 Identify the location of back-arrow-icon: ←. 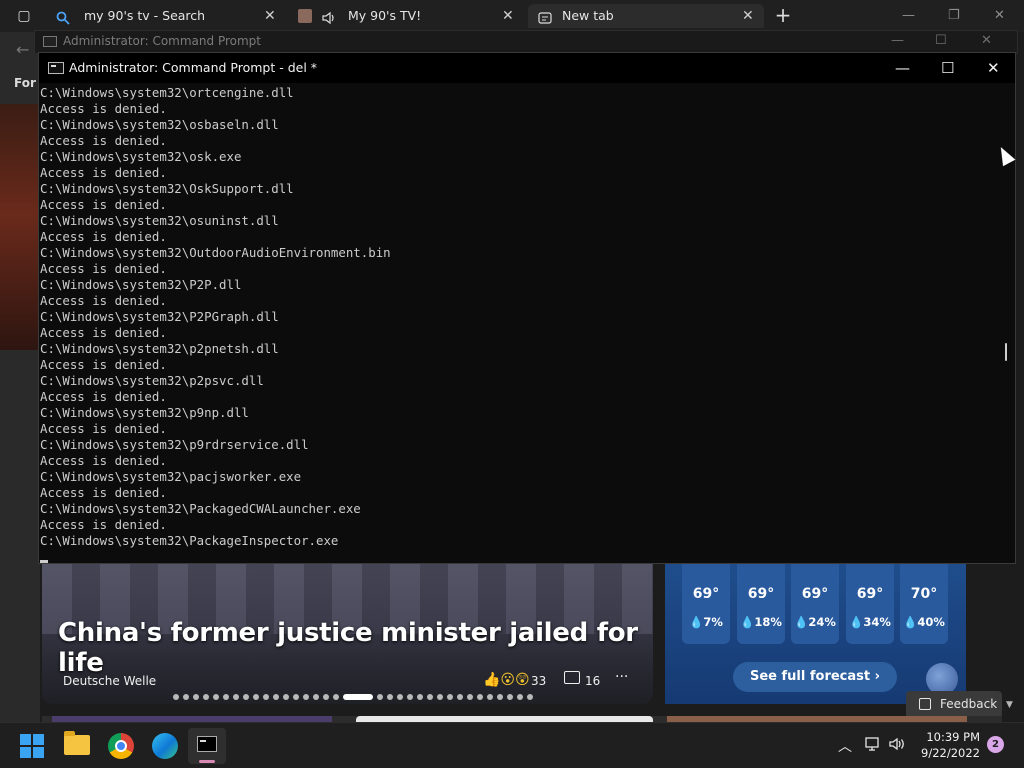
(22, 49).